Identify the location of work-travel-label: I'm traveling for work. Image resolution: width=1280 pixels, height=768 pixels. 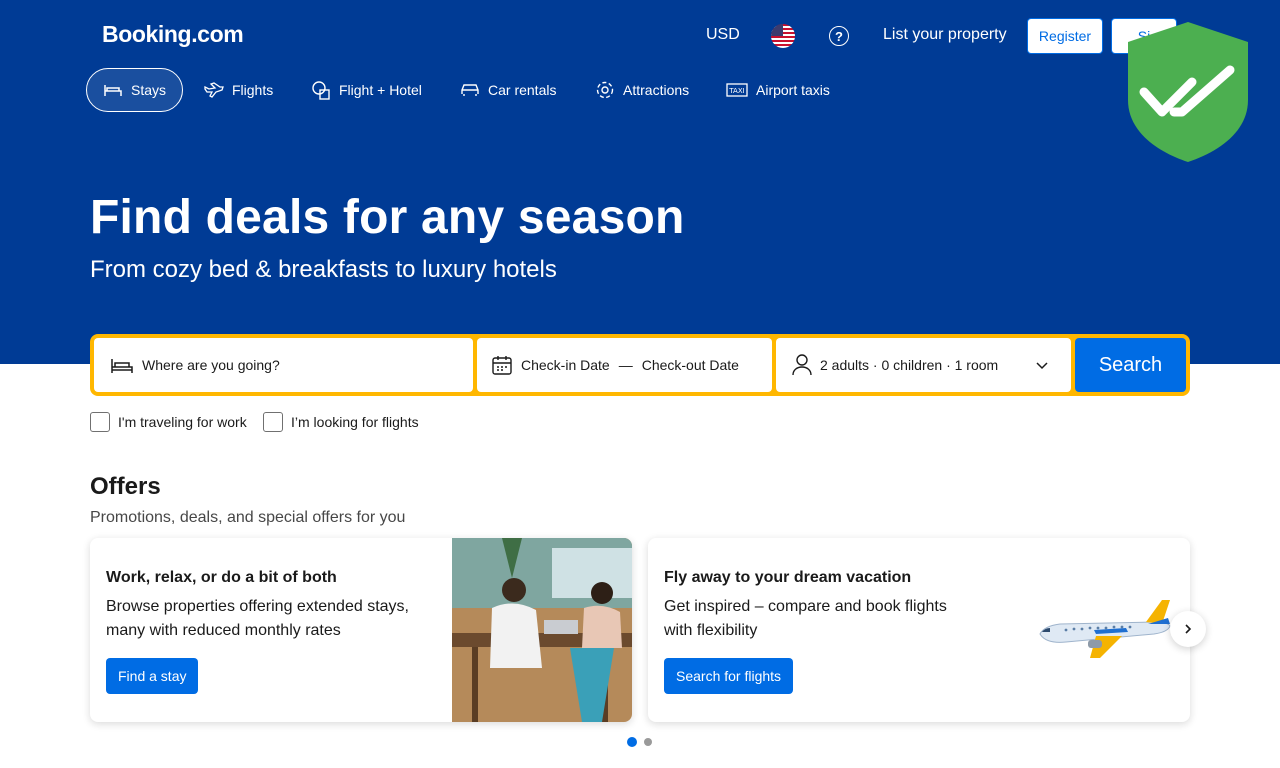
(182, 422).